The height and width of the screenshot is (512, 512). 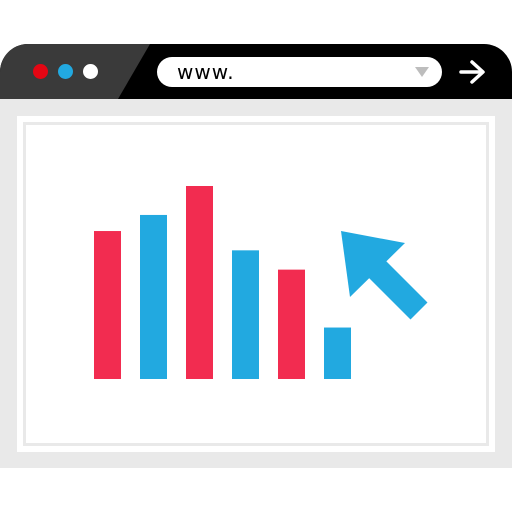 I want to click on browser-titlebar: www., so click(x=256, y=71).